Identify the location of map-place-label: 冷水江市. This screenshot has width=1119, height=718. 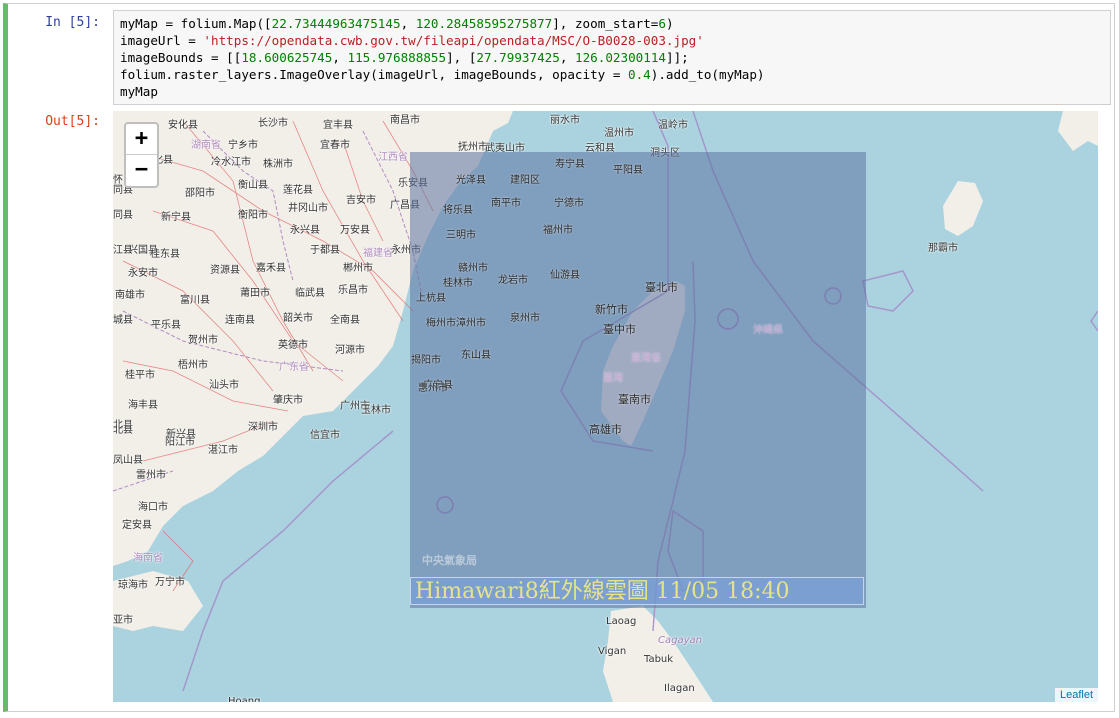
(231, 162).